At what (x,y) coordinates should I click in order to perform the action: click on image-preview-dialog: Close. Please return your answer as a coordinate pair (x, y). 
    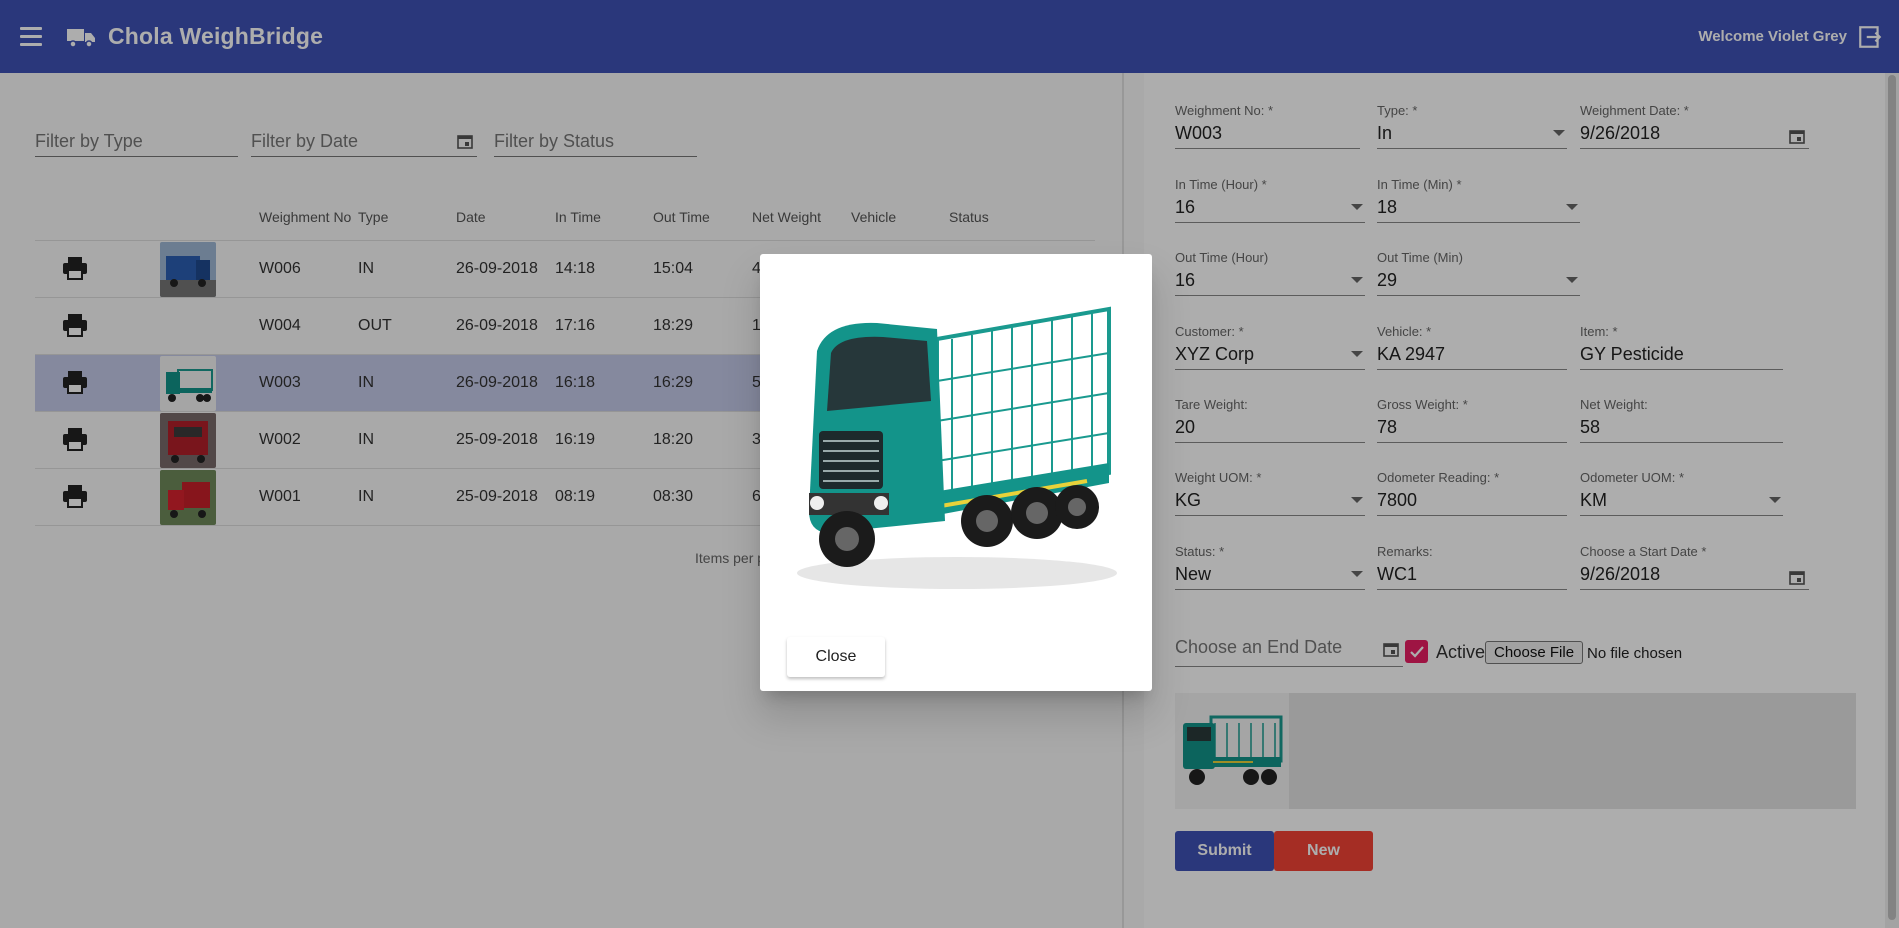
    Looking at the image, I should click on (956, 472).